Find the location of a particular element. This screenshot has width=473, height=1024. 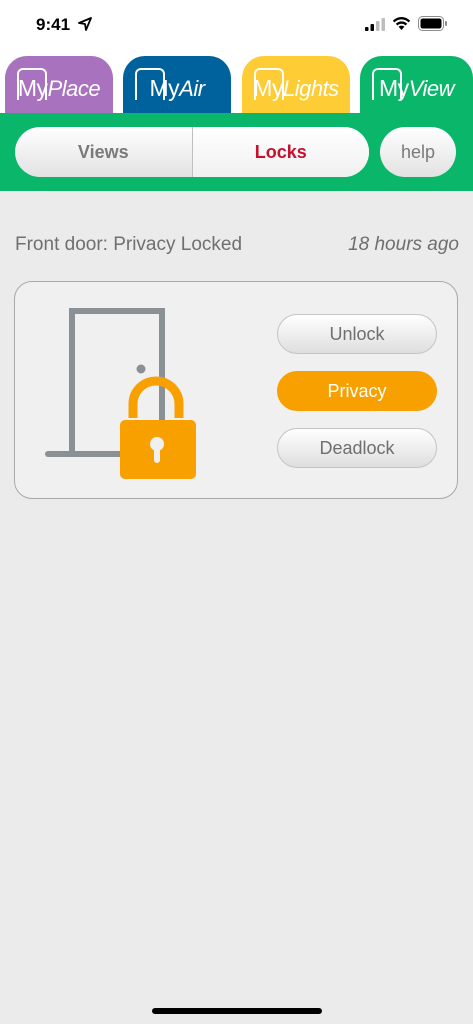

status-time: 9:41 is located at coordinates (53, 24).